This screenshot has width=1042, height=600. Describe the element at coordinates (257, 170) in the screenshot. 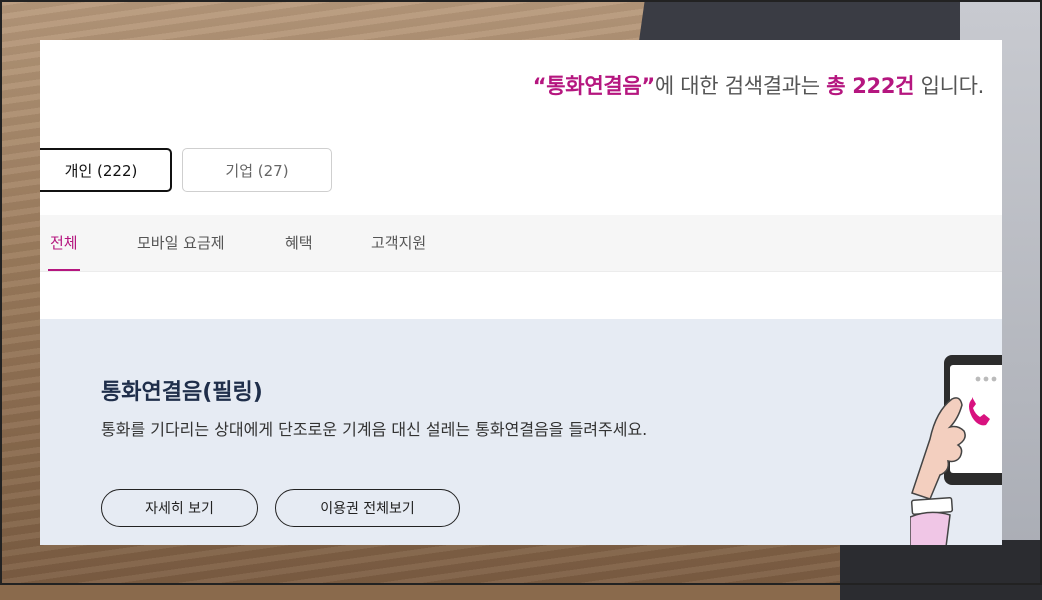

I see `tab-business: 기업 (27)` at that location.